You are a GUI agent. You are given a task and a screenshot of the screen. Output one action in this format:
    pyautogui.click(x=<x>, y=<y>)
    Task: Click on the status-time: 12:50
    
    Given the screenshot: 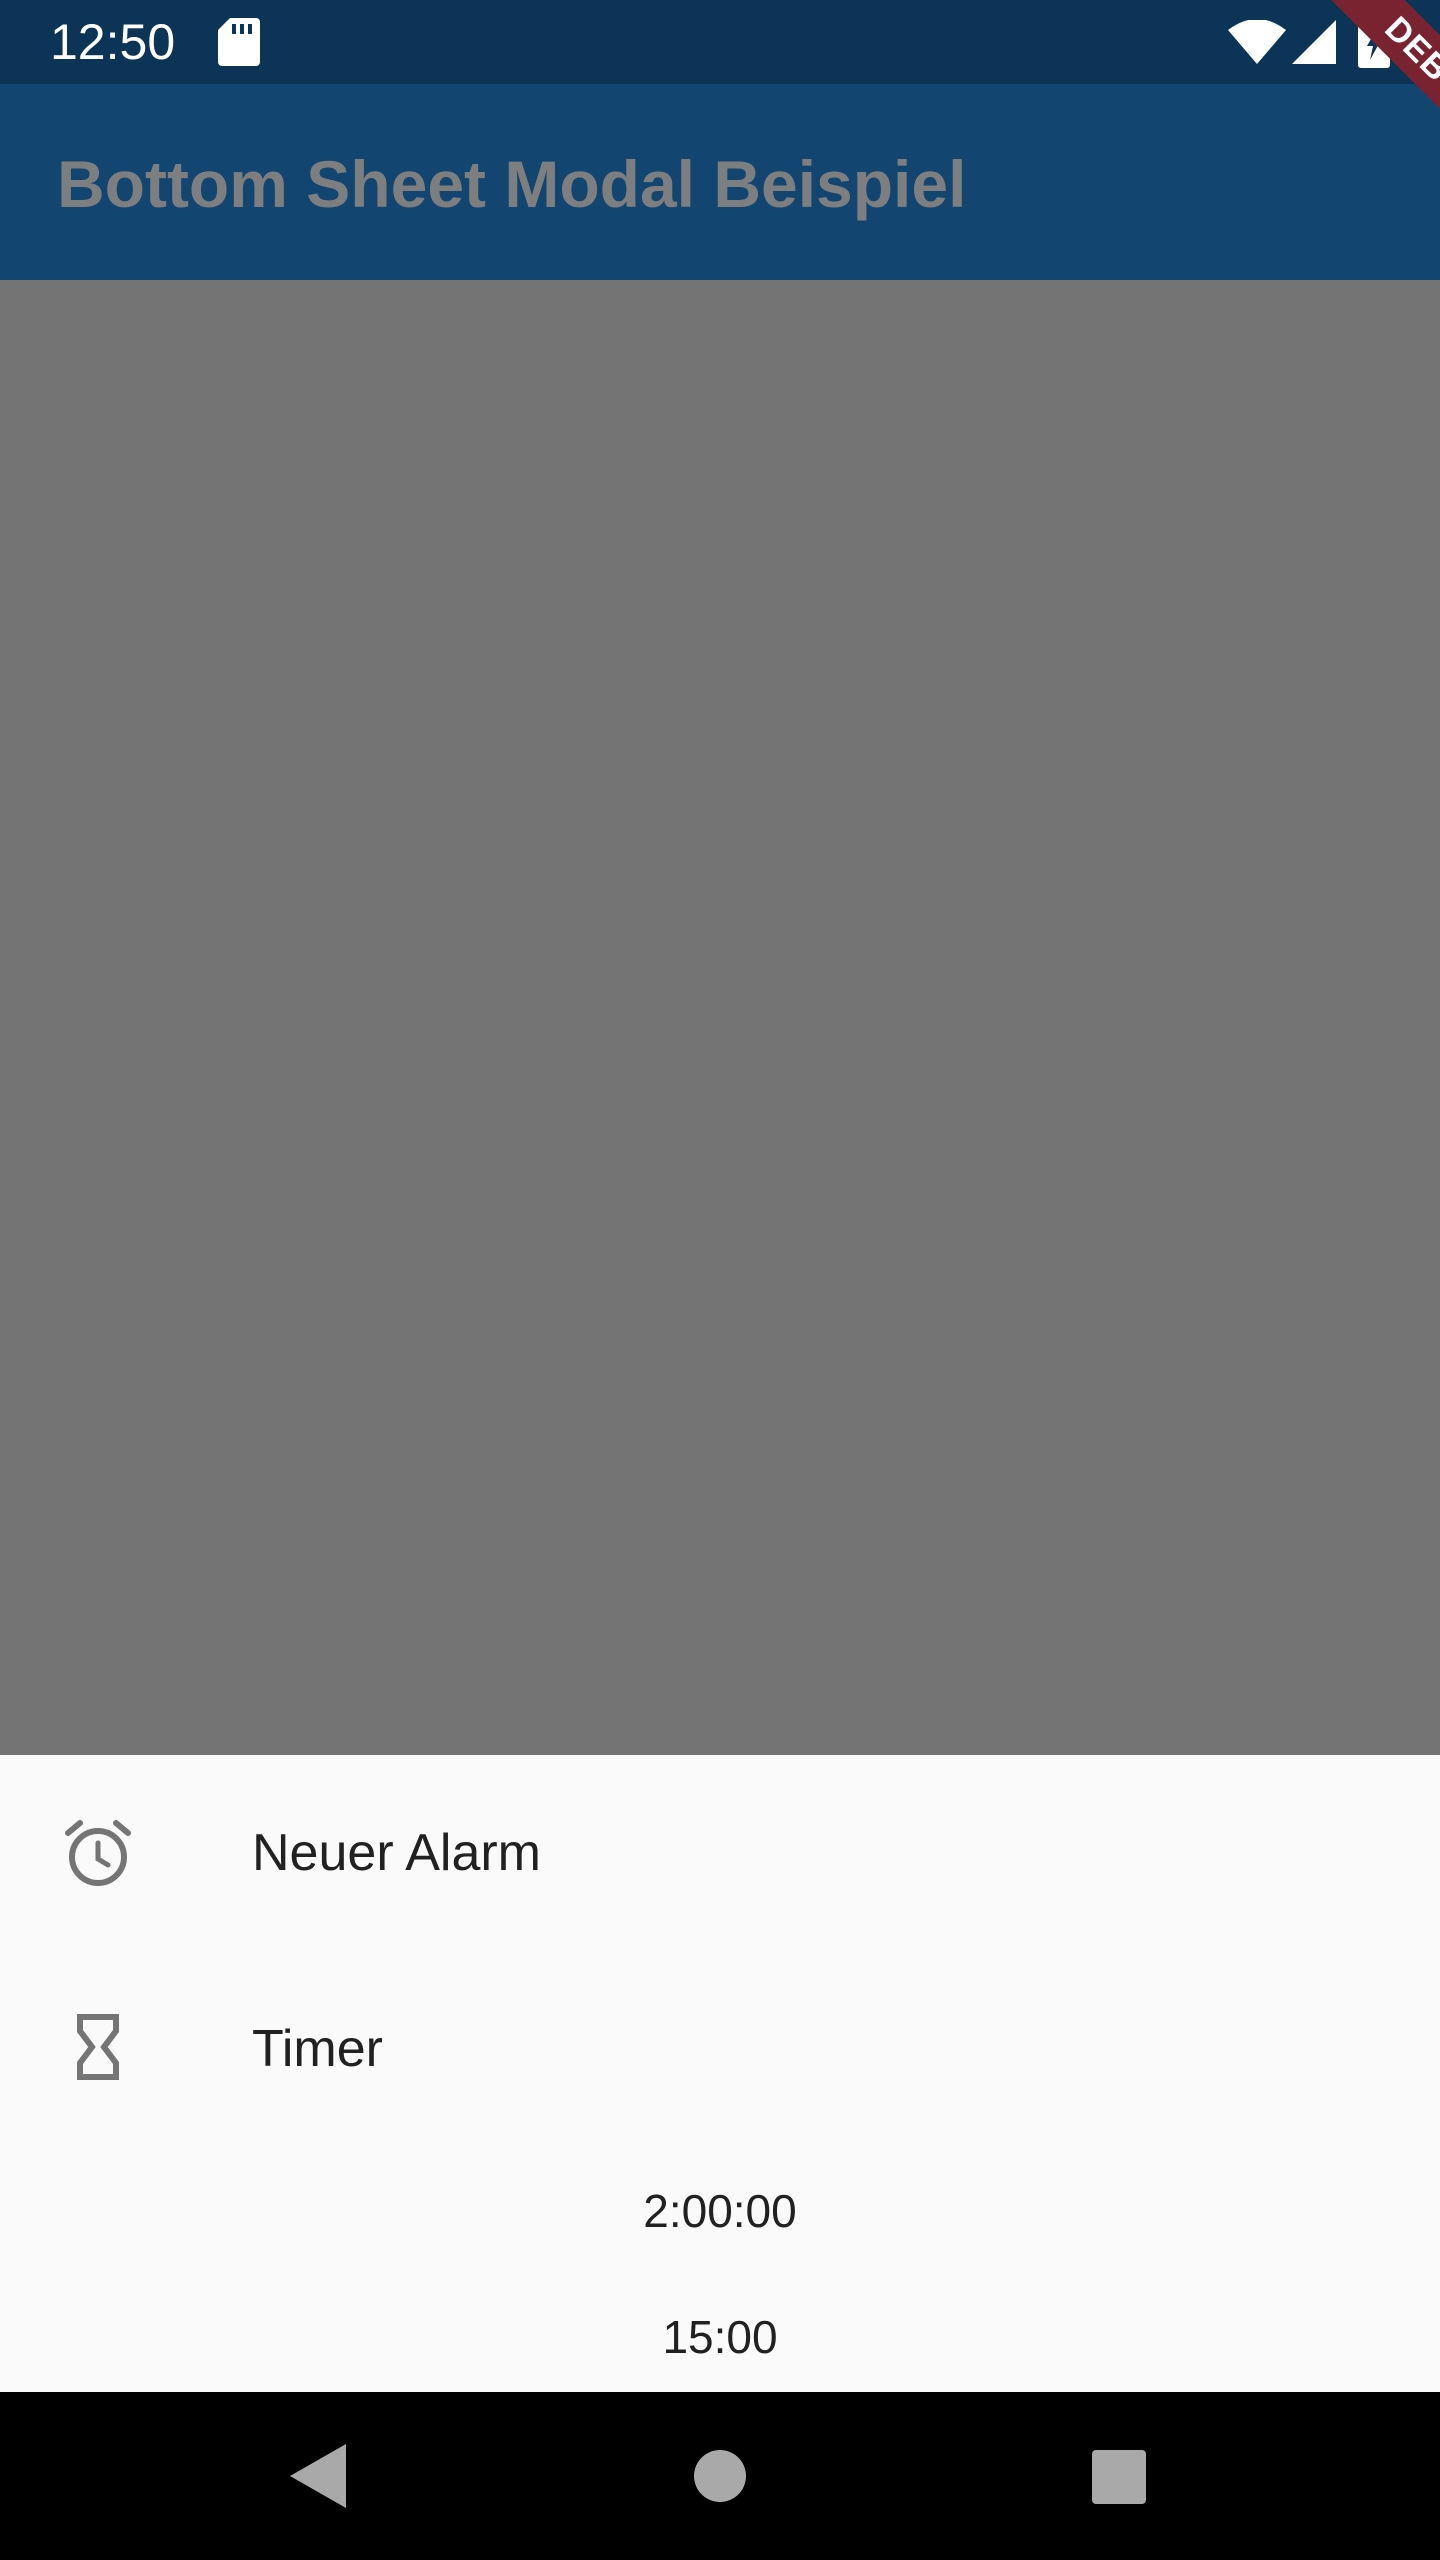 What is the action you would take?
    pyautogui.click(x=113, y=42)
    